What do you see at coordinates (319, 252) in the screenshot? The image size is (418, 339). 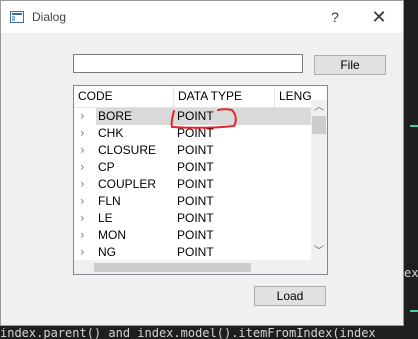 I see `chevron-down-icon: ﹀` at bounding box center [319, 252].